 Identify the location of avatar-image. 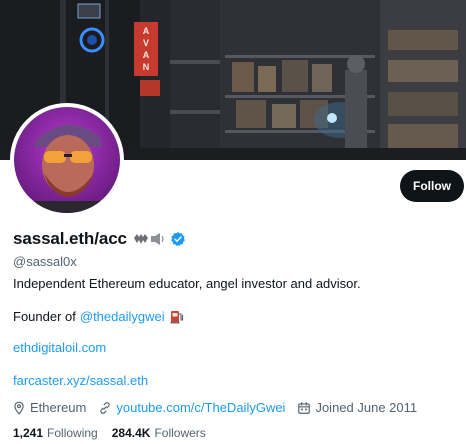
(67, 160).